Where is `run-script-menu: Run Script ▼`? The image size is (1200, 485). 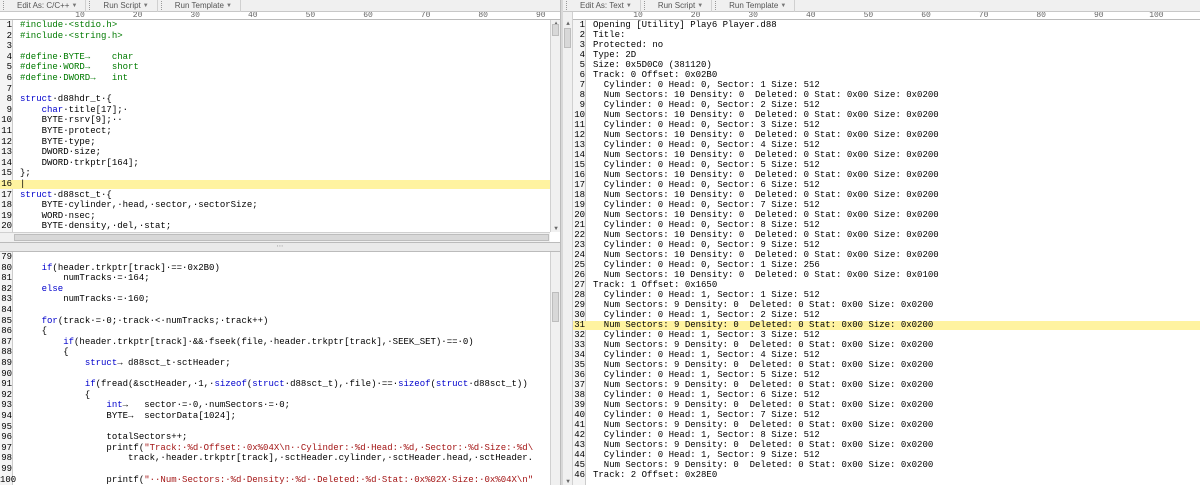 run-script-menu: Run Script ▼ is located at coordinates (681, 6).